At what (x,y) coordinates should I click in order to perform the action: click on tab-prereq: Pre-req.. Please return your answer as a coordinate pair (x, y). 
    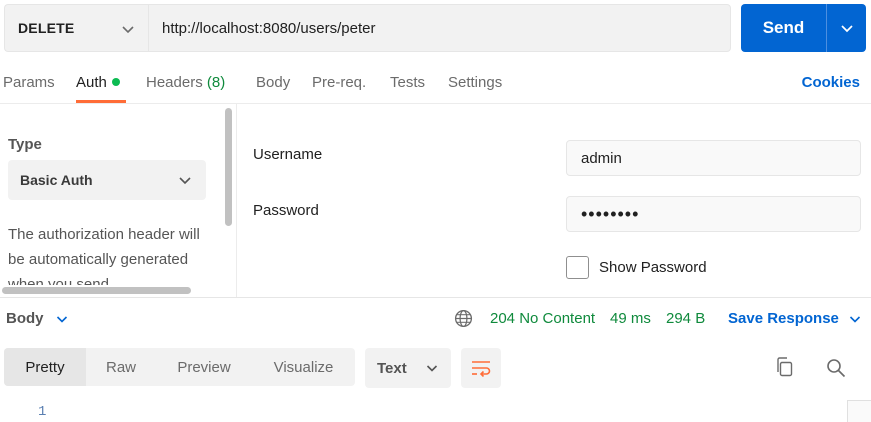
    Looking at the image, I should click on (339, 82).